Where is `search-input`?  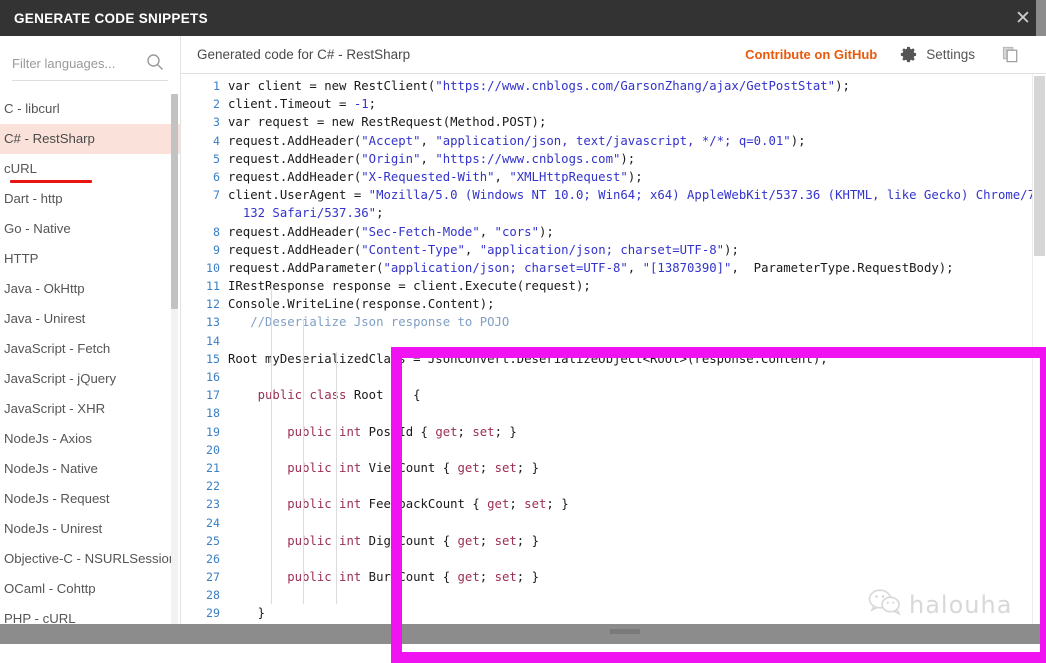 search-input is located at coordinates (77, 63).